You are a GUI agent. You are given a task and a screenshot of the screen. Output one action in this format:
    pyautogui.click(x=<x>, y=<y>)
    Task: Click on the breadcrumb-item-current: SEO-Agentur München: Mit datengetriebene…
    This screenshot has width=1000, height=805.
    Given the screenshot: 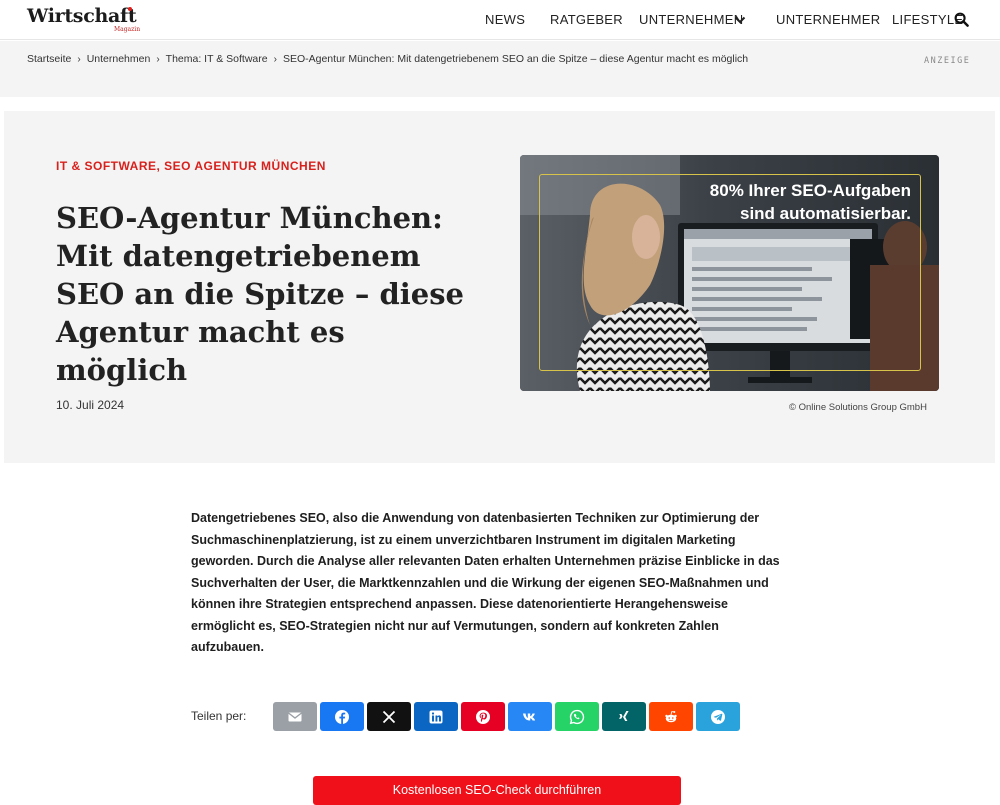 What is the action you would take?
    pyautogui.click(x=515, y=59)
    